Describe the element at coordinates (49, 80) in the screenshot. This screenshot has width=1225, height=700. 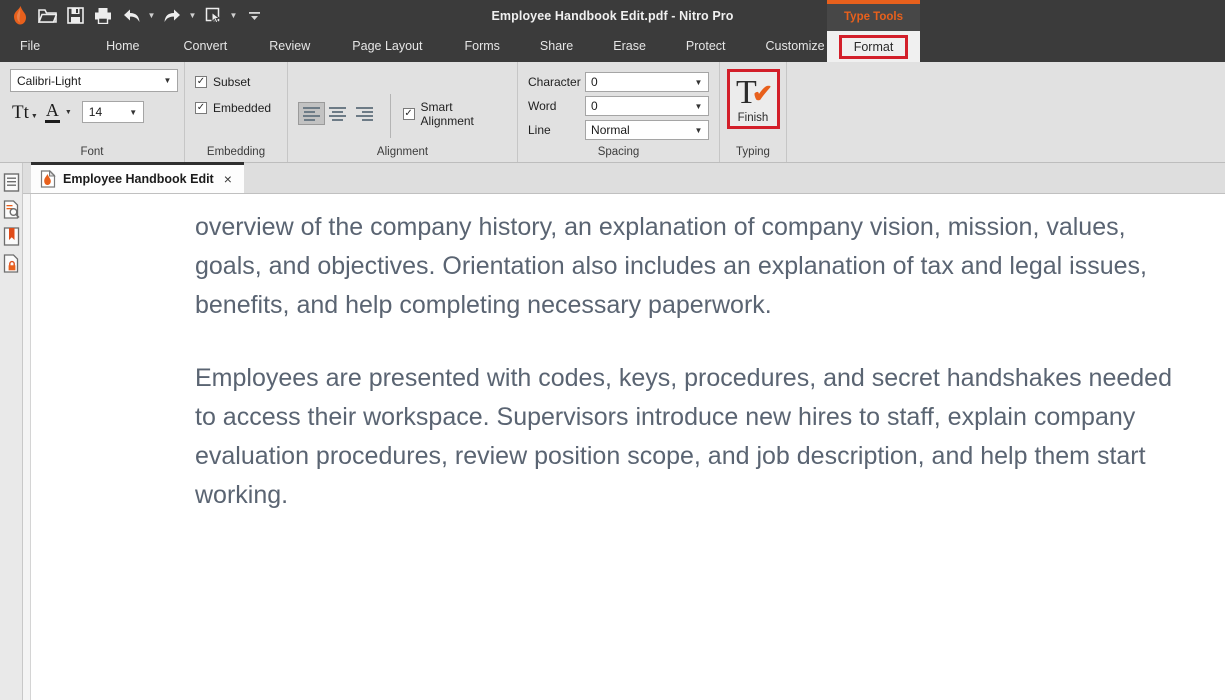
I see `font-family-value: Calibri-Light` at that location.